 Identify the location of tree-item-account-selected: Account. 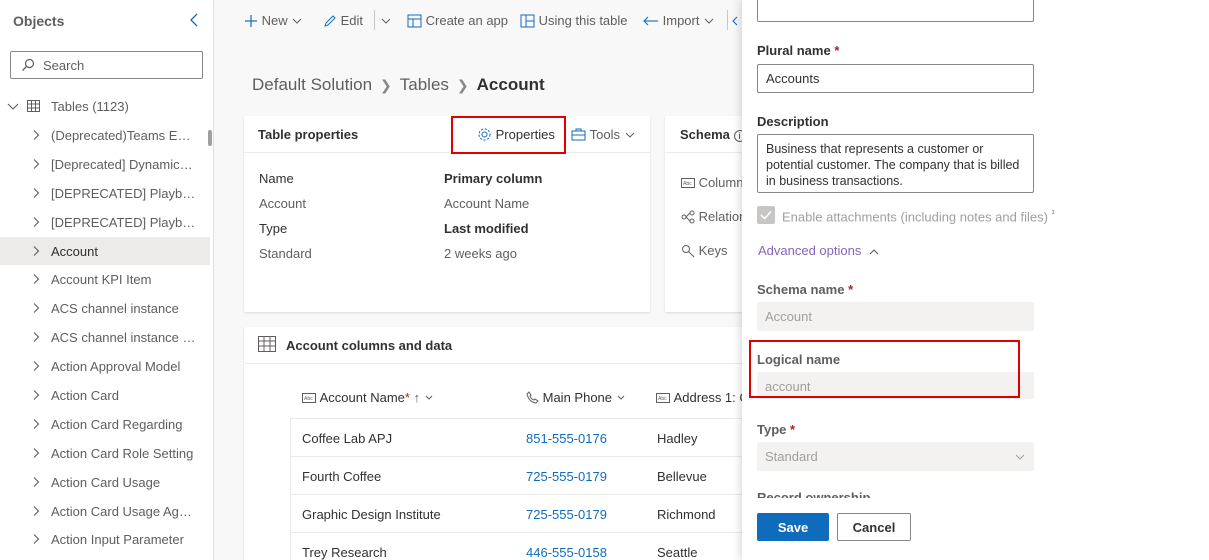
(105, 251).